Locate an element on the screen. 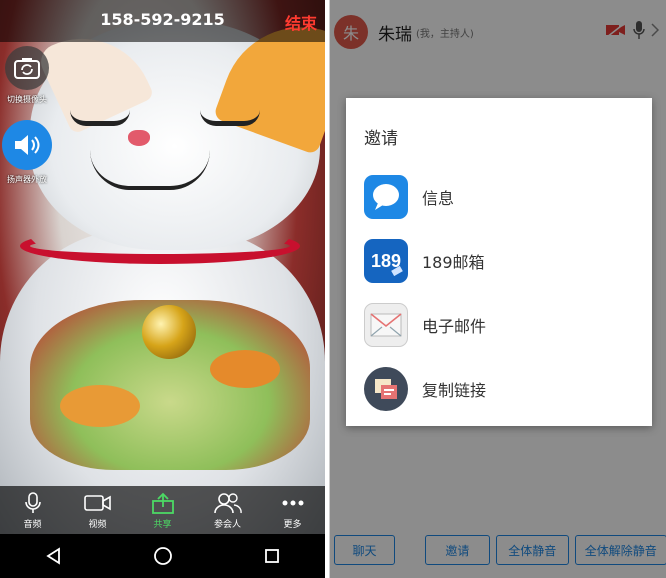  invite-item-label: 189邮箱 is located at coordinates (453, 262).